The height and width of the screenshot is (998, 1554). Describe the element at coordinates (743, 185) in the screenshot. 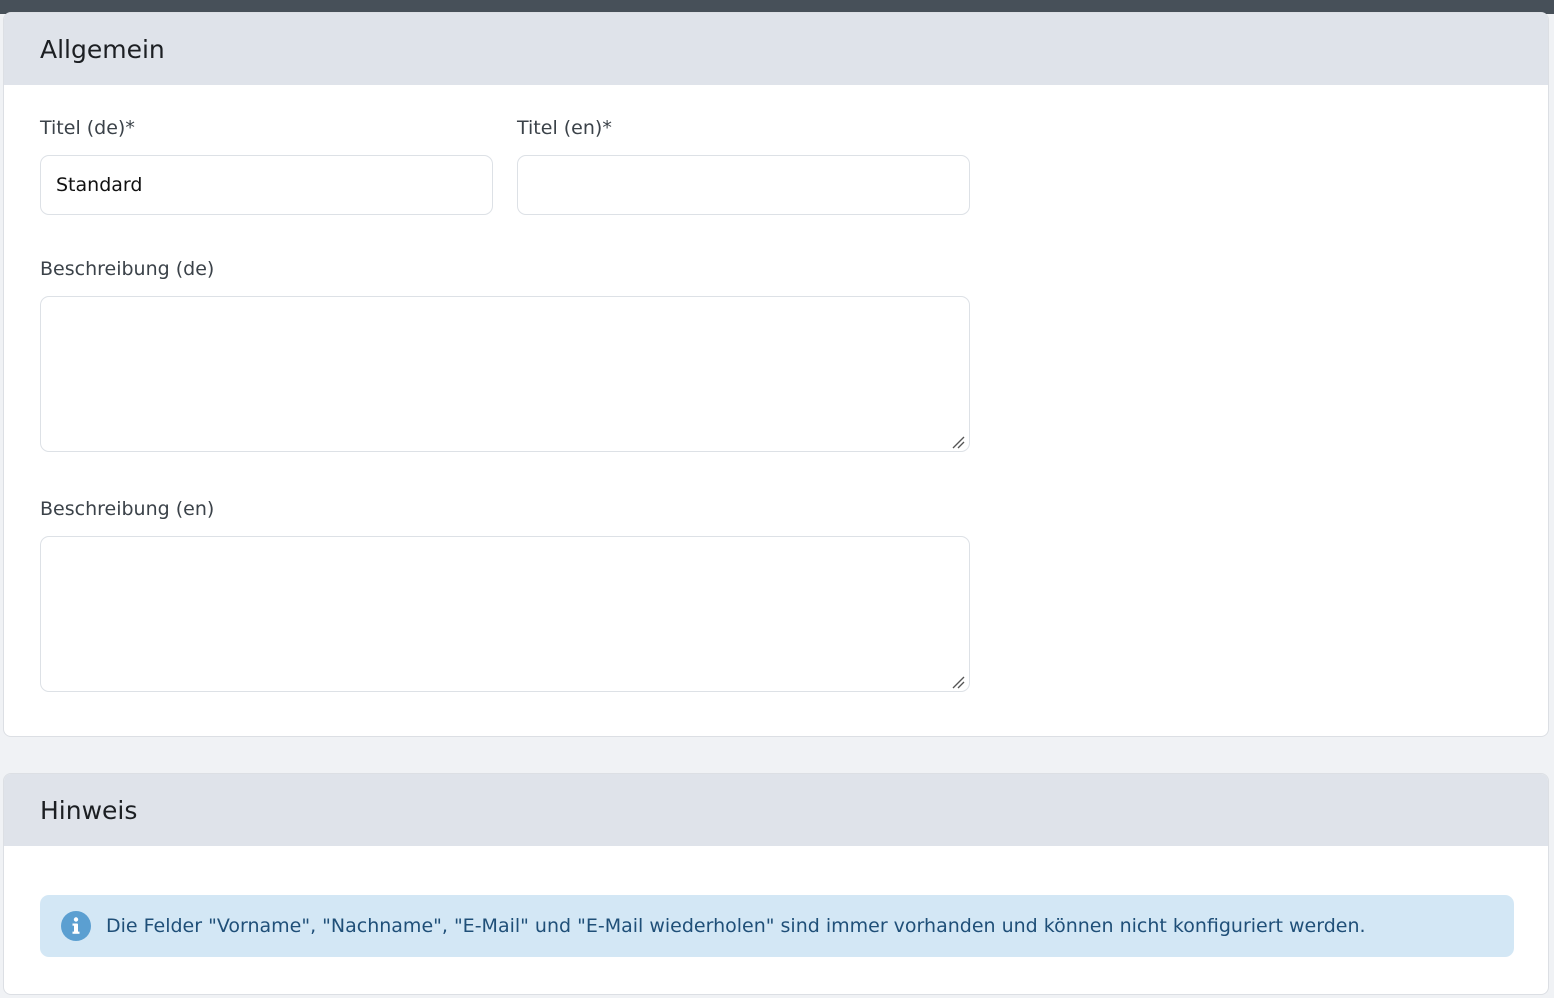

I see `title-en-input` at that location.